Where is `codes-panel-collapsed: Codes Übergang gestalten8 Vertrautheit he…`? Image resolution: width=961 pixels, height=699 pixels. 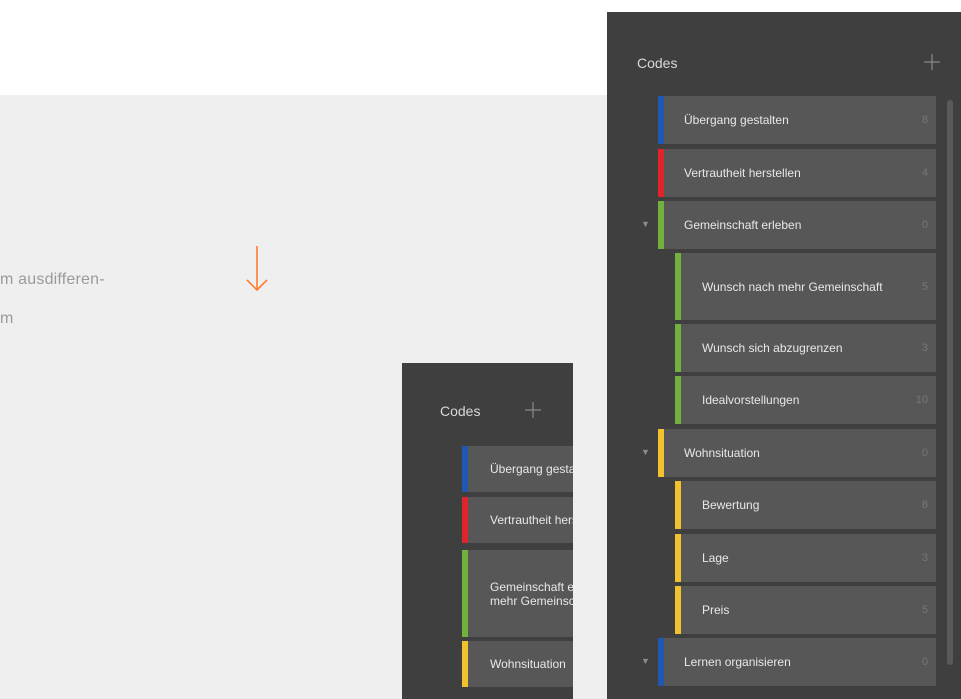 codes-panel-collapsed: Codes Übergang gestalten8 Vertrautheit he… is located at coordinates (487, 531).